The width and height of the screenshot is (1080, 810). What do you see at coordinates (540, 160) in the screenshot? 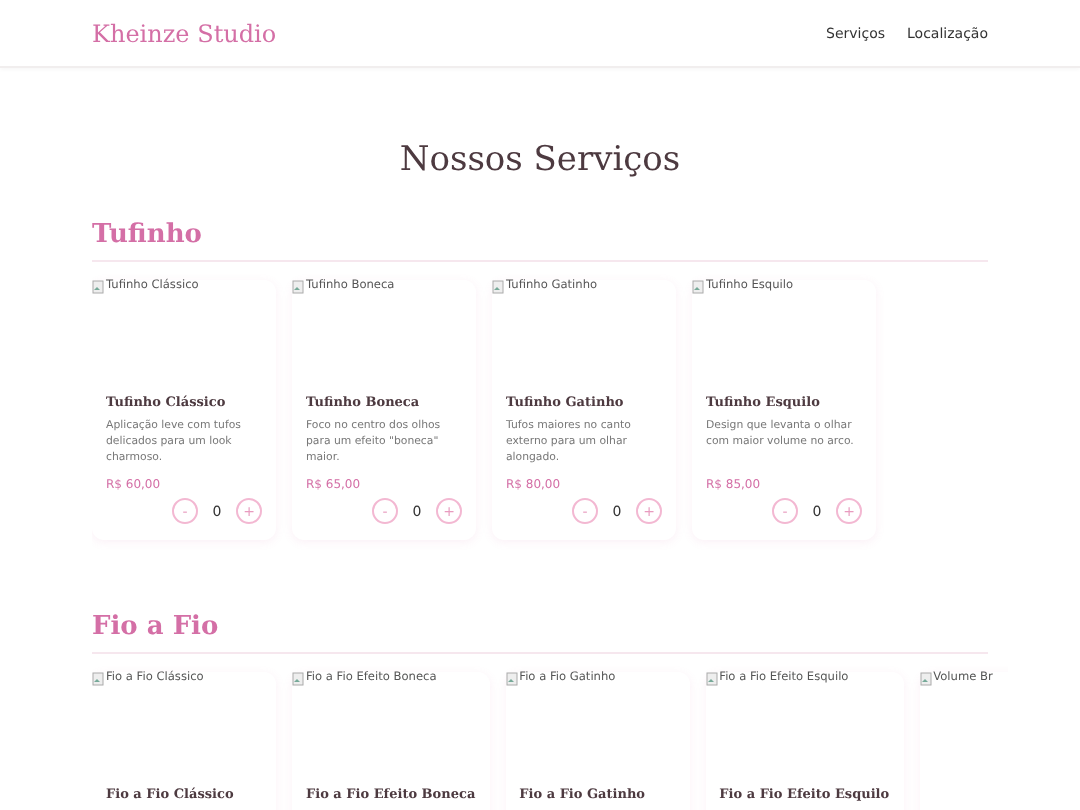
I see `page-title: Nossos Serviços` at bounding box center [540, 160].